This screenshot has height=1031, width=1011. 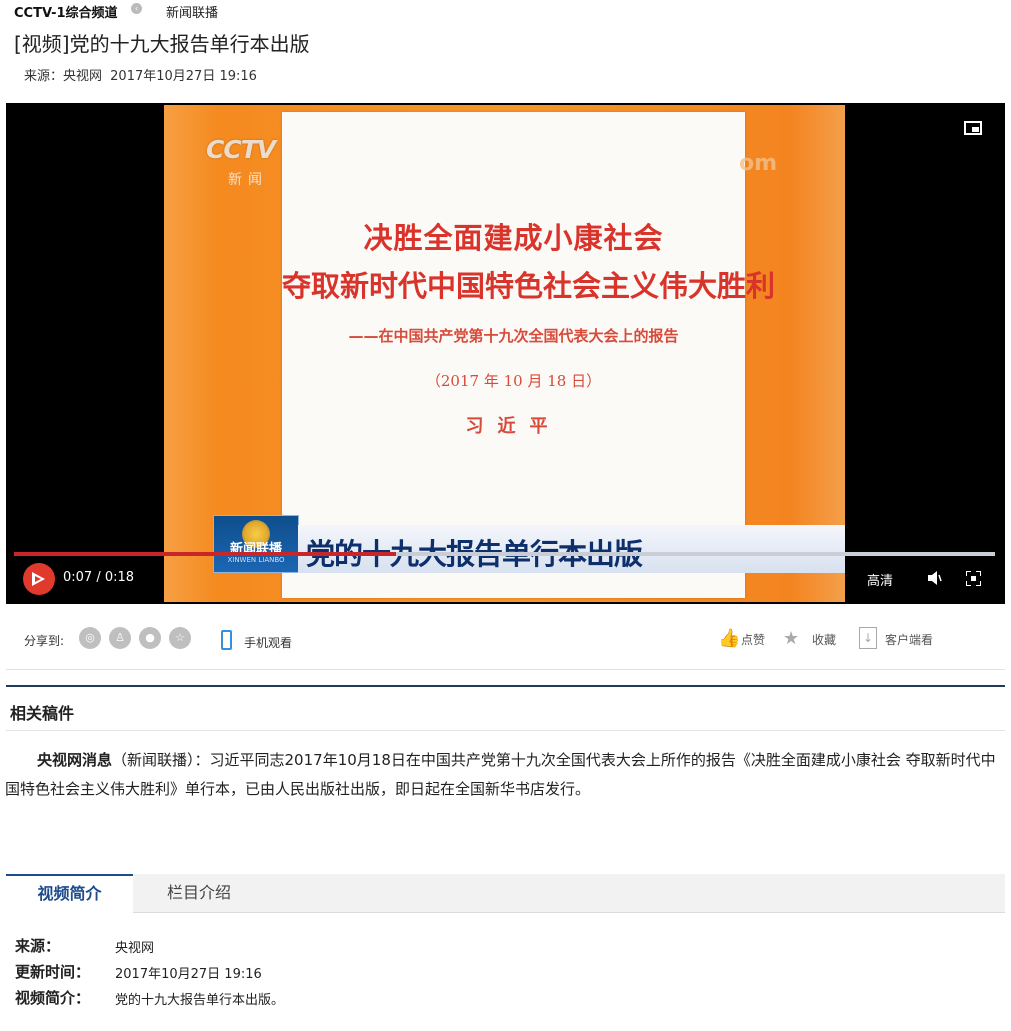 What do you see at coordinates (824, 639) in the screenshot?
I see `collect-button: 收藏` at bounding box center [824, 639].